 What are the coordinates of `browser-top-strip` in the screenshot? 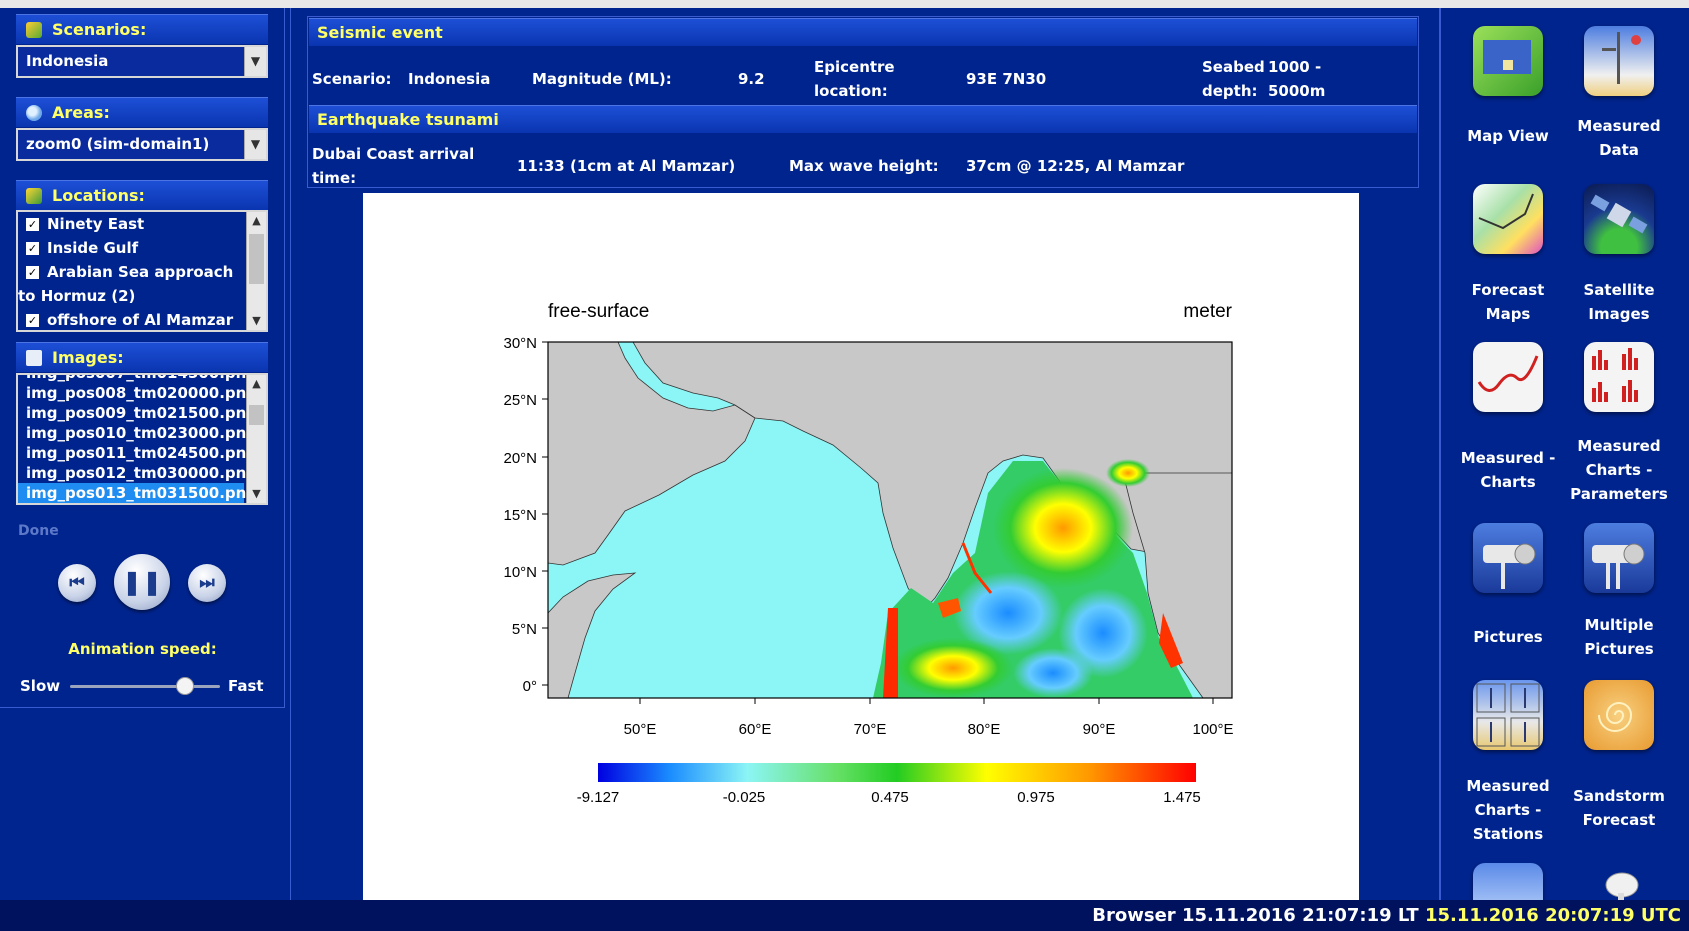 It's located at (844, 4).